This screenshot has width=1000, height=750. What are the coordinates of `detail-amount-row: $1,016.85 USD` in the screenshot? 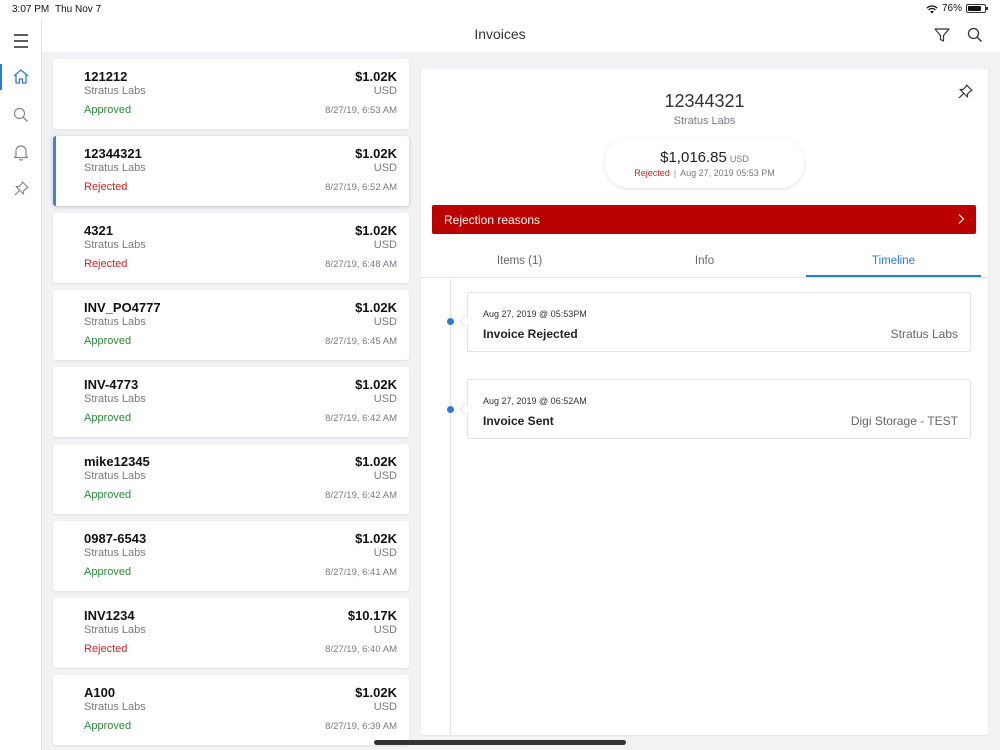 It's located at (704, 157).